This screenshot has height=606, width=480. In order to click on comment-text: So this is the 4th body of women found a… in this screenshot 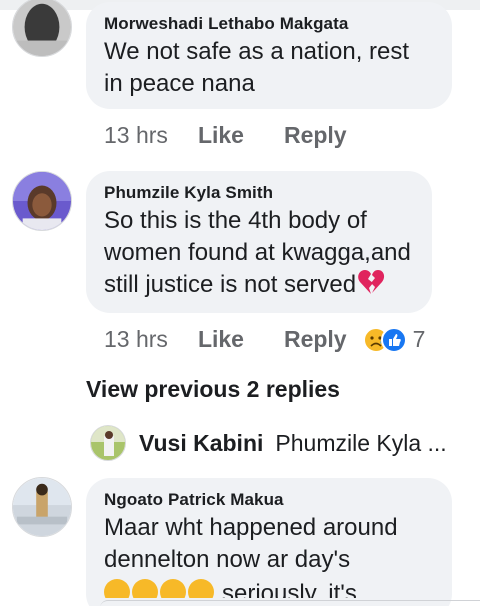, I will do `click(259, 254)`.